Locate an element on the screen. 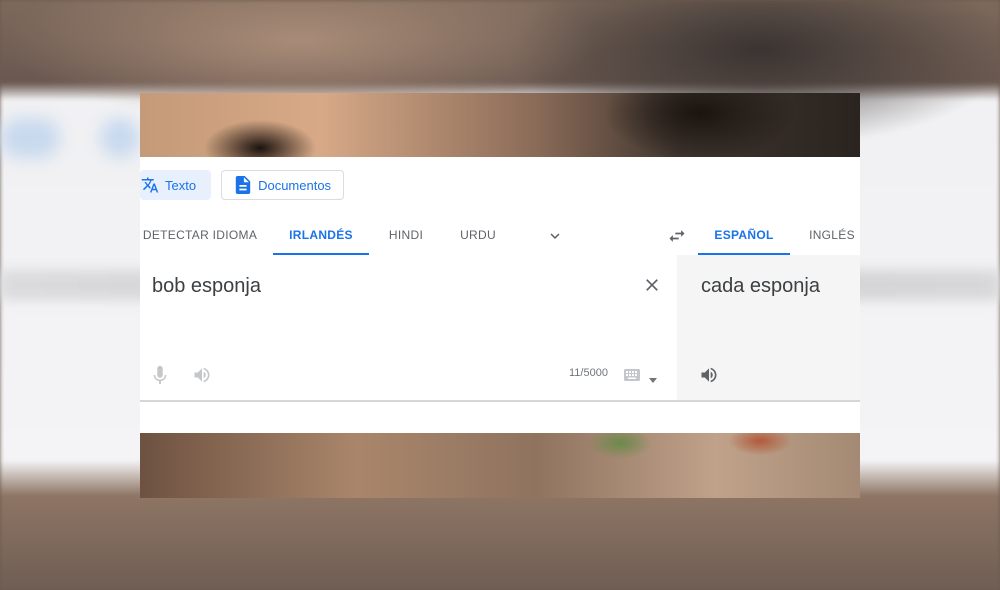 The height and width of the screenshot is (590, 1000). photo-overlay-top is located at coordinates (500, 125).